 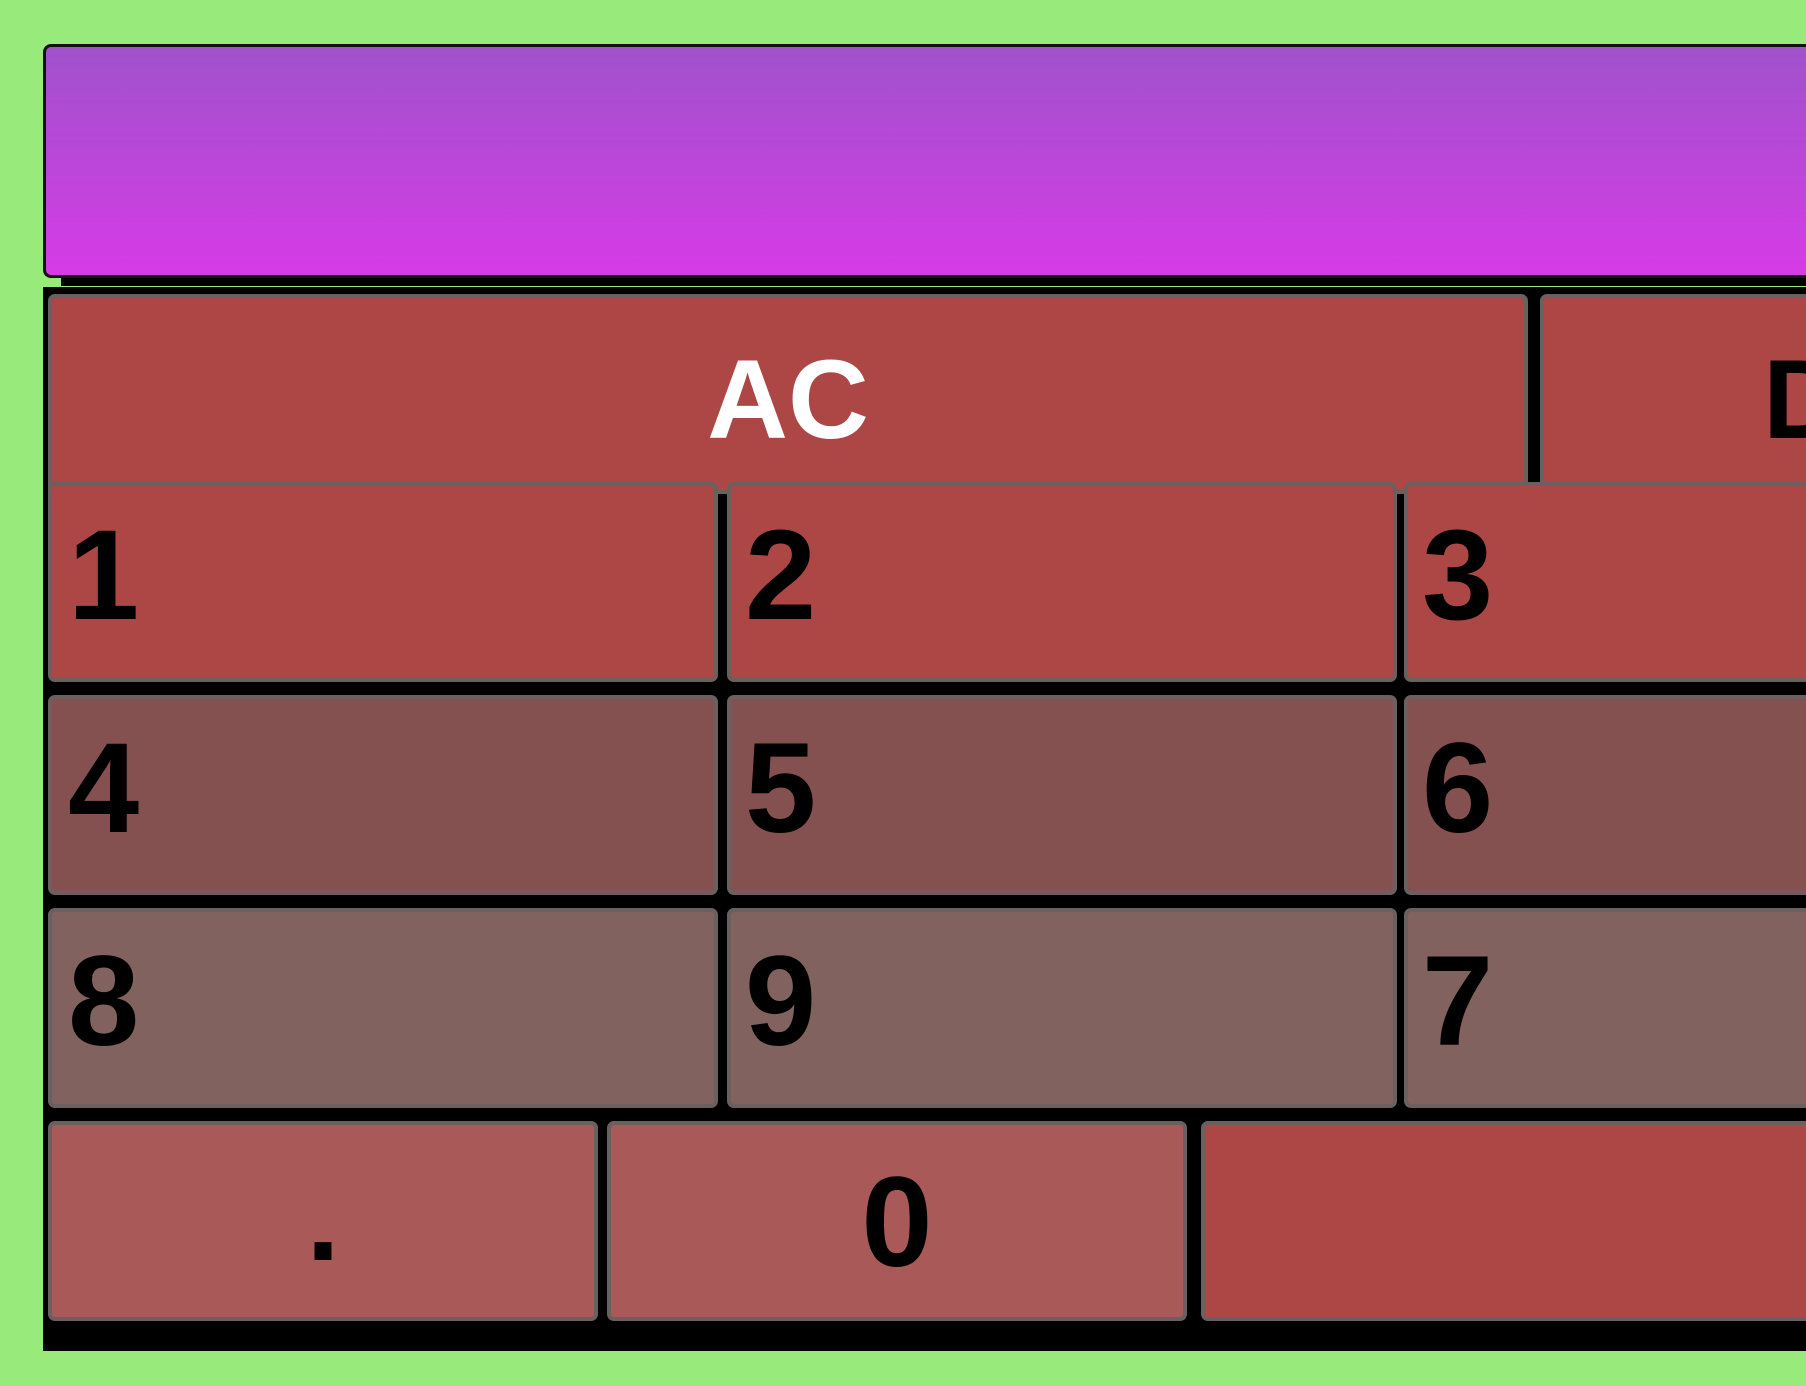 What do you see at coordinates (1784, 400) in the screenshot?
I see `delete-button-label: D` at bounding box center [1784, 400].